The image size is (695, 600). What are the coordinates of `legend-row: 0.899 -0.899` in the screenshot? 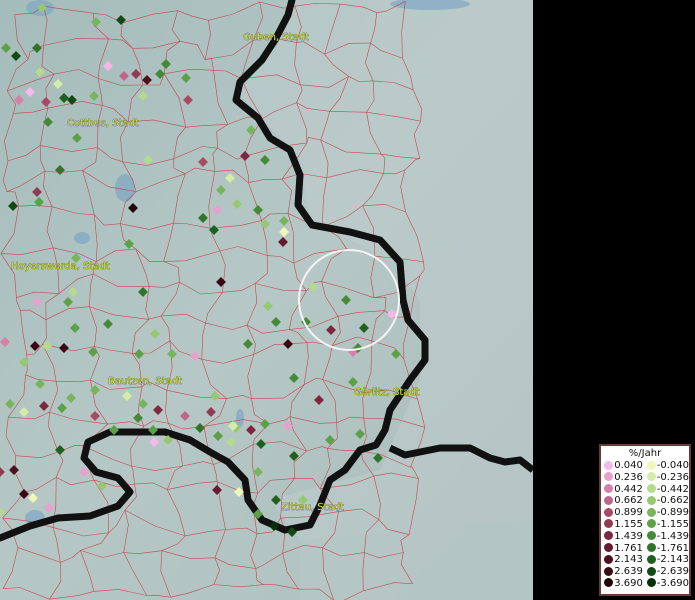 It's located at (646, 513).